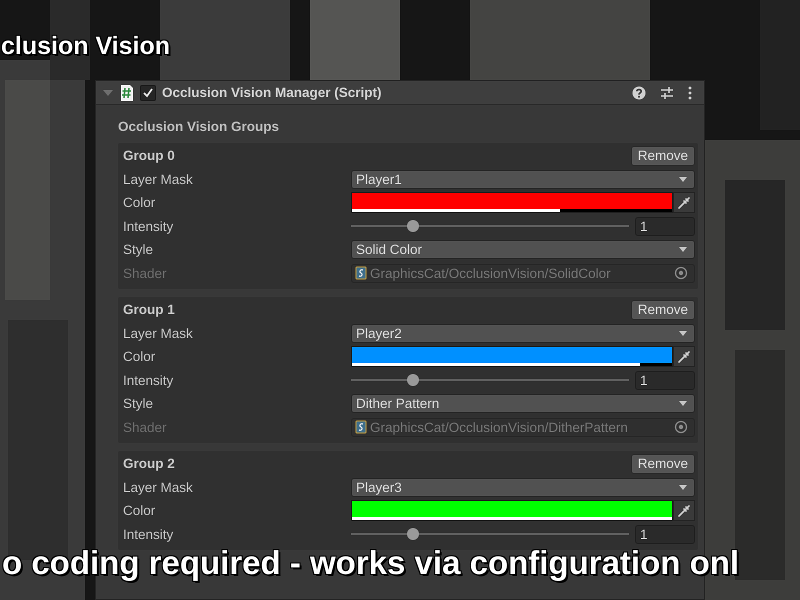 The width and height of the screenshot is (800, 600). I want to click on dropdown: Player3, so click(523, 487).